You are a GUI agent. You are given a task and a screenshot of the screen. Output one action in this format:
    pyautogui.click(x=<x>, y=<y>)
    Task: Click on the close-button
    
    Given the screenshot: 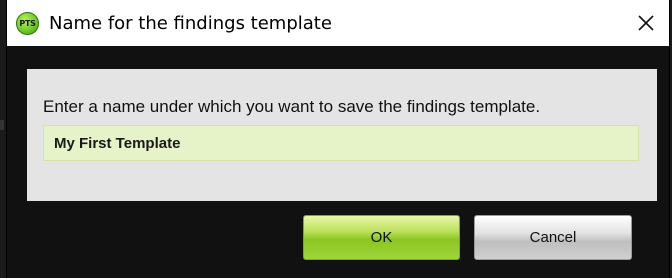 What is the action you would take?
    pyautogui.click(x=646, y=23)
    